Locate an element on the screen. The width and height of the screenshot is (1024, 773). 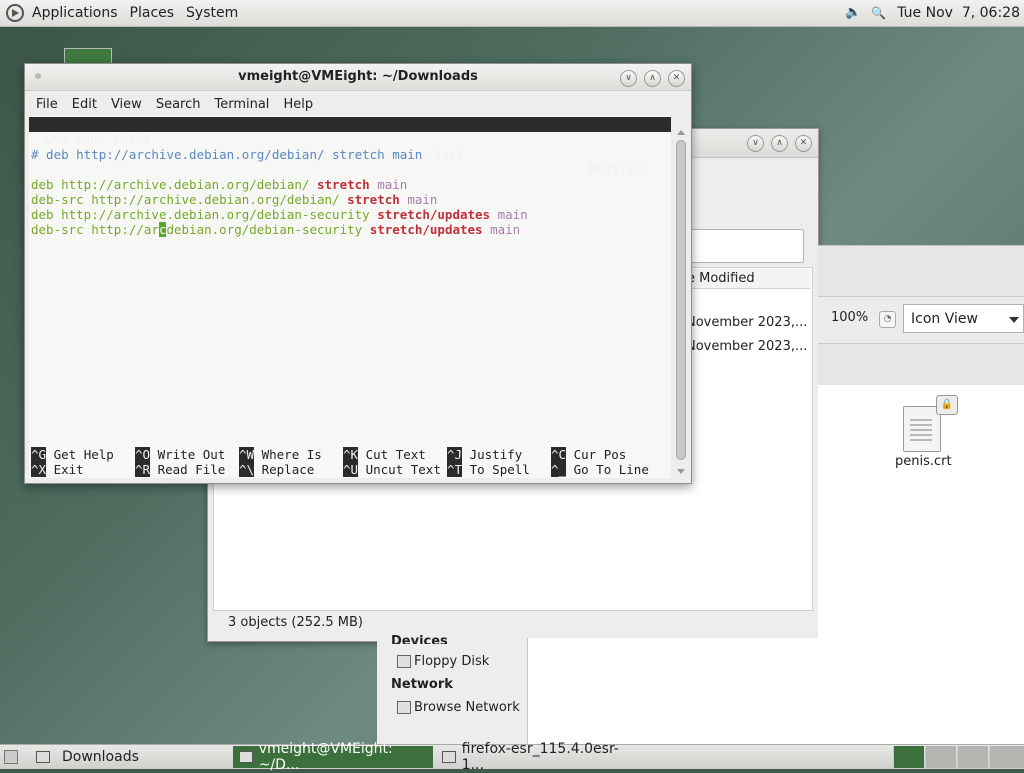
system-tray: 🔈 🔍 Tue Nov 7, 06:28 is located at coordinates (934, 13).